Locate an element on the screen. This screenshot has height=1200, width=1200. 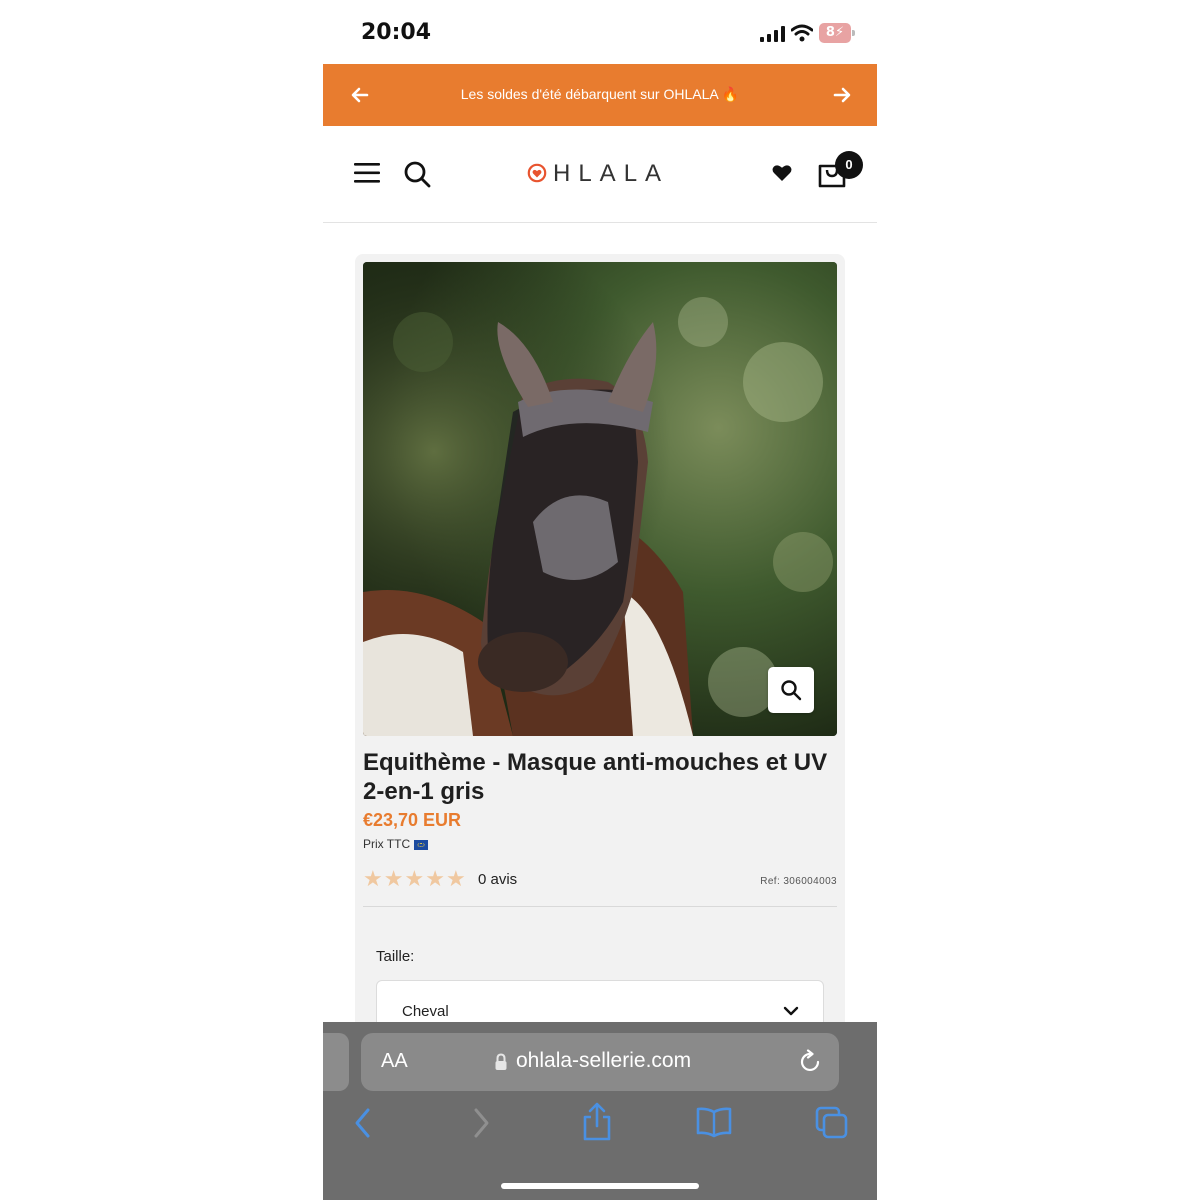
site-header: HLALA 0 is located at coordinates (600, 174).